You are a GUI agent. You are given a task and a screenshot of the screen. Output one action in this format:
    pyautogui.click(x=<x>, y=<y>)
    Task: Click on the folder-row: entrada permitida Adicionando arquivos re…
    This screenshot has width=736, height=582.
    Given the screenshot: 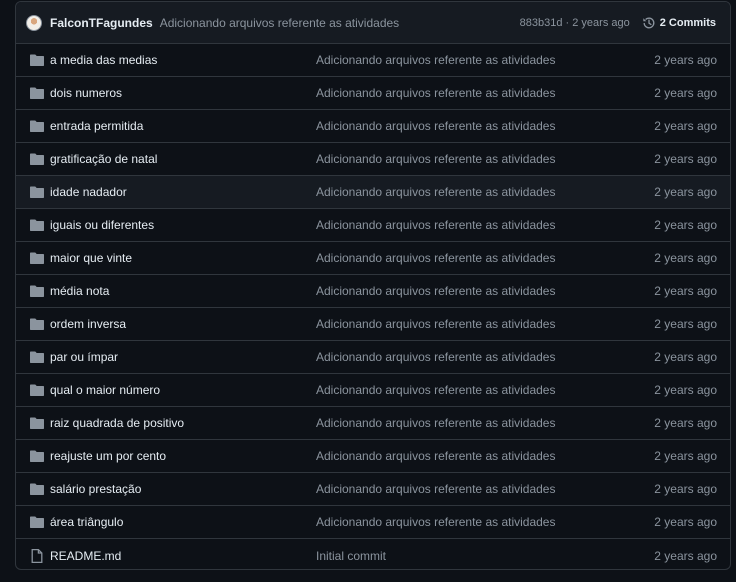 What is the action you would take?
    pyautogui.click(x=373, y=126)
    